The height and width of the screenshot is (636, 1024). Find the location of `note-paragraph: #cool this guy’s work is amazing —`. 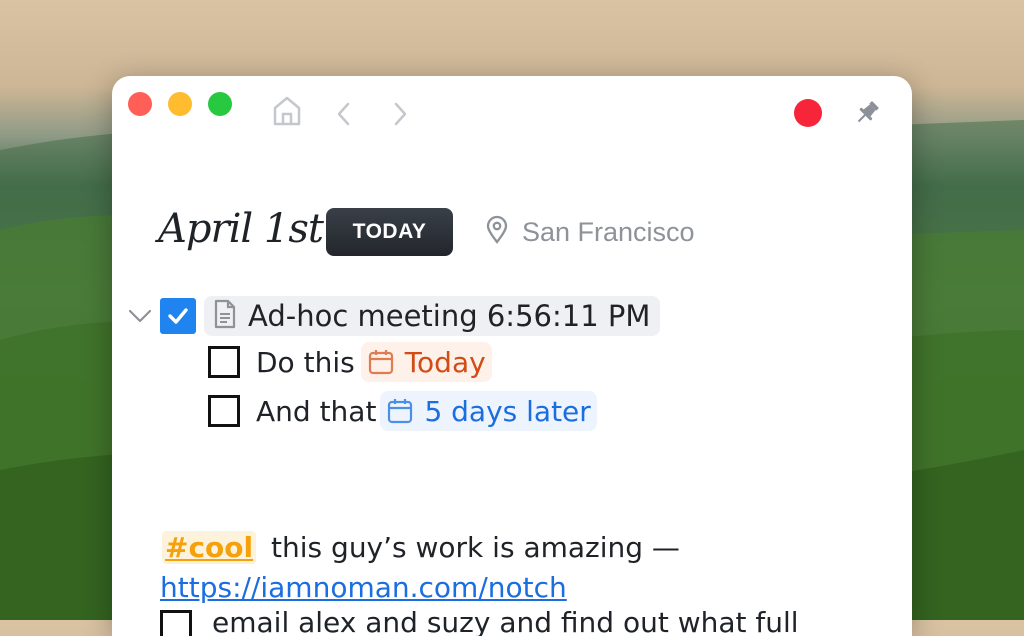

note-paragraph: #cool this guy’s work is amazing — is located at coordinates (421, 547).